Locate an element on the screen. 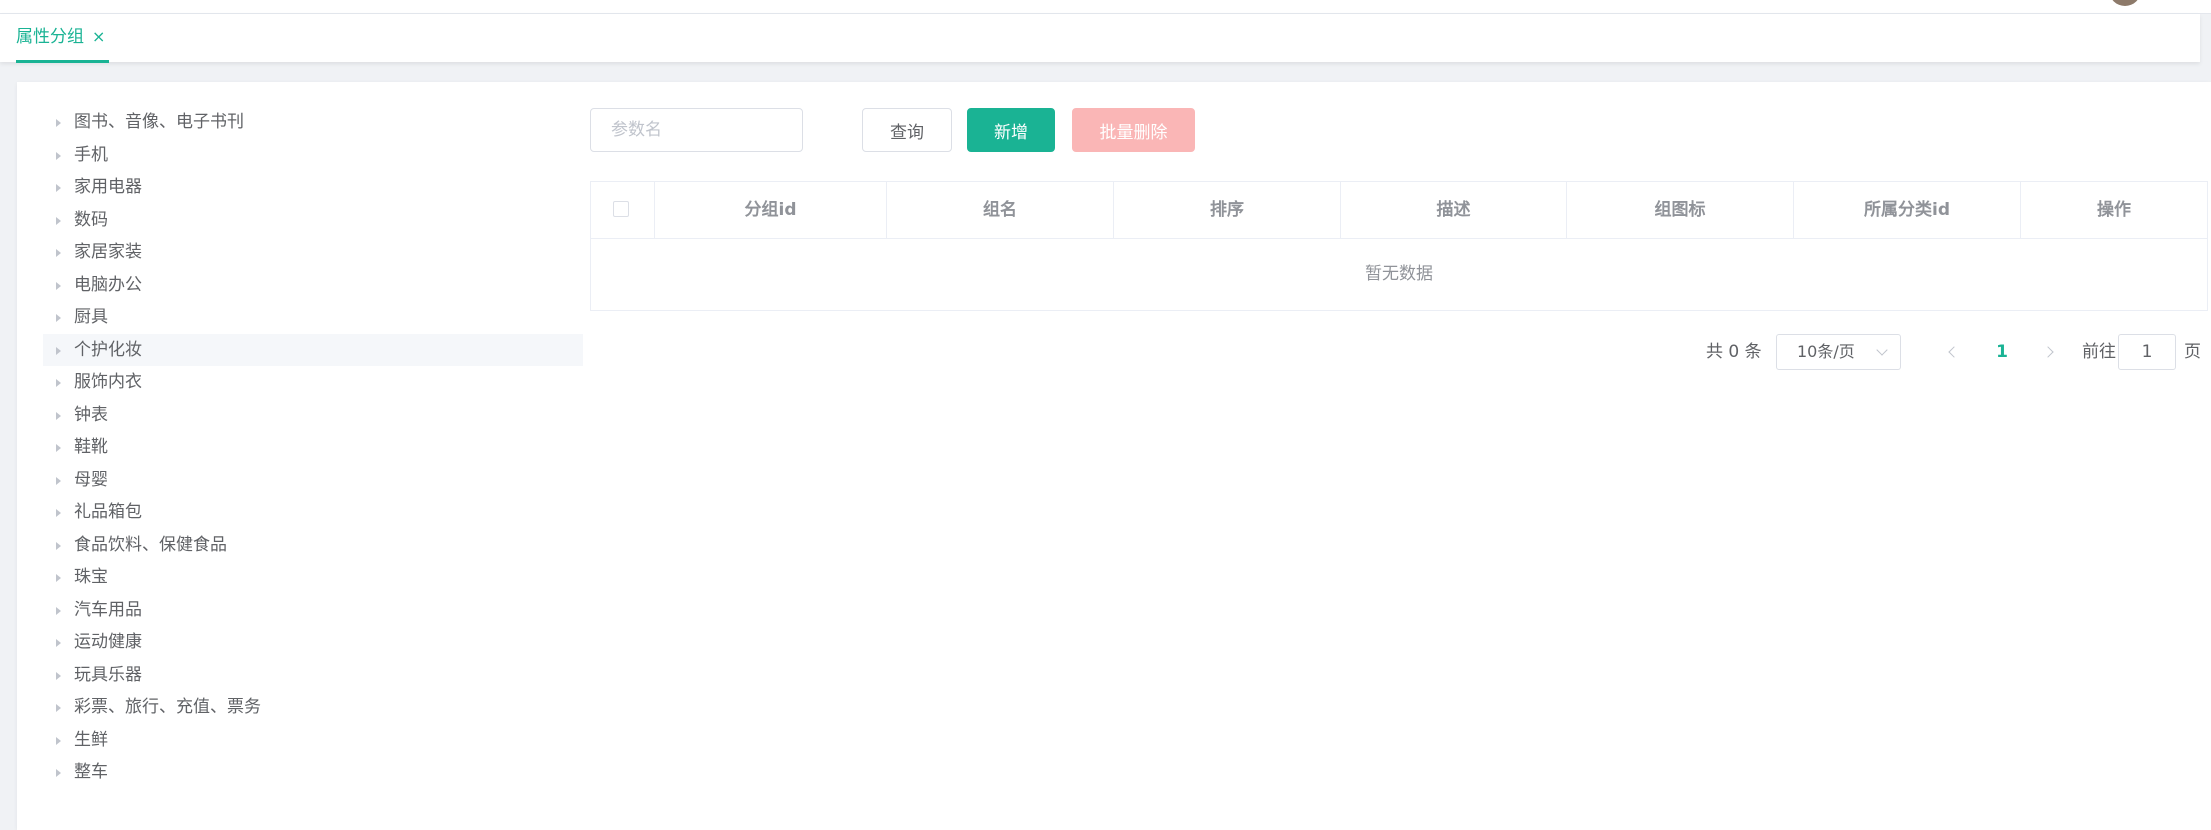 The height and width of the screenshot is (830, 2211). pagination-total: 共 0 条 is located at coordinates (1734, 352).